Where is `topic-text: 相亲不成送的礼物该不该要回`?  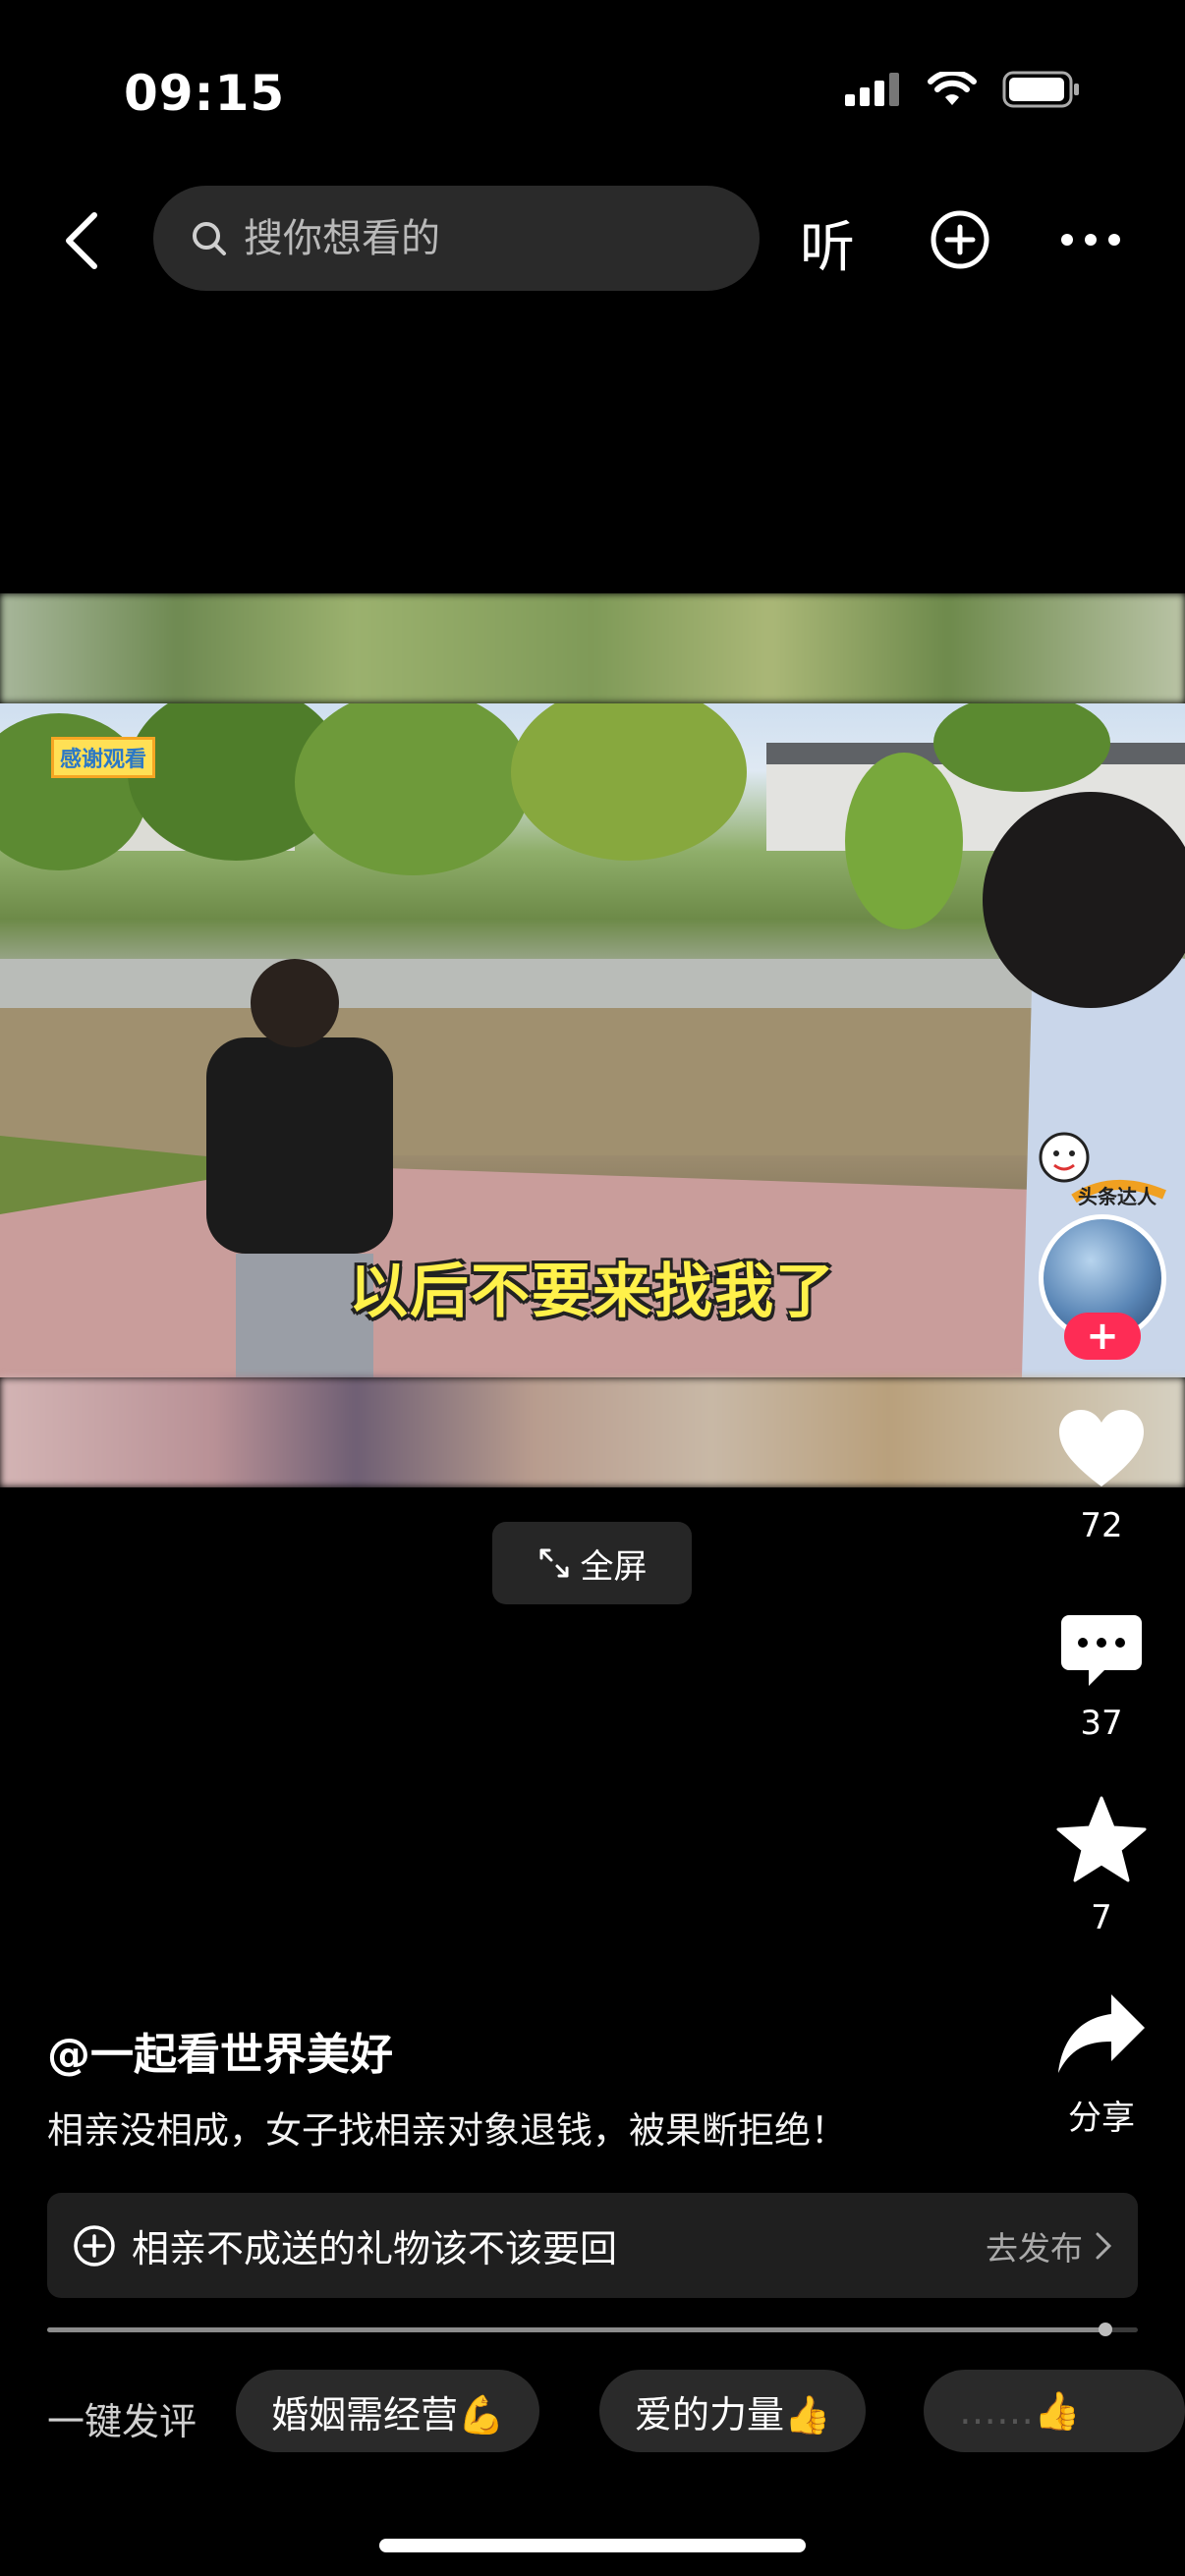
topic-text: 相亲不成送的礼物该不该要回 is located at coordinates (375, 2248).